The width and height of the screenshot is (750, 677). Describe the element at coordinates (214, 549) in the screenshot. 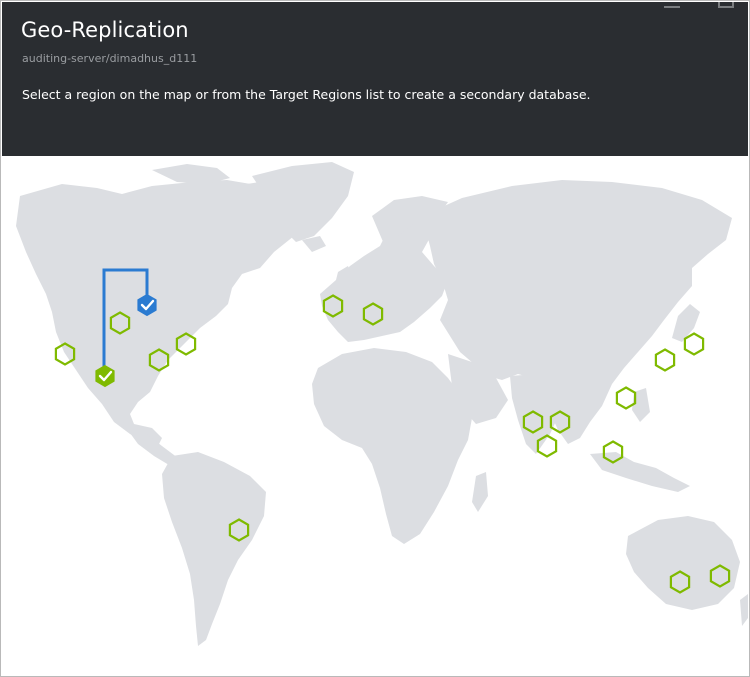

I see `south-america-landmass` at that location.